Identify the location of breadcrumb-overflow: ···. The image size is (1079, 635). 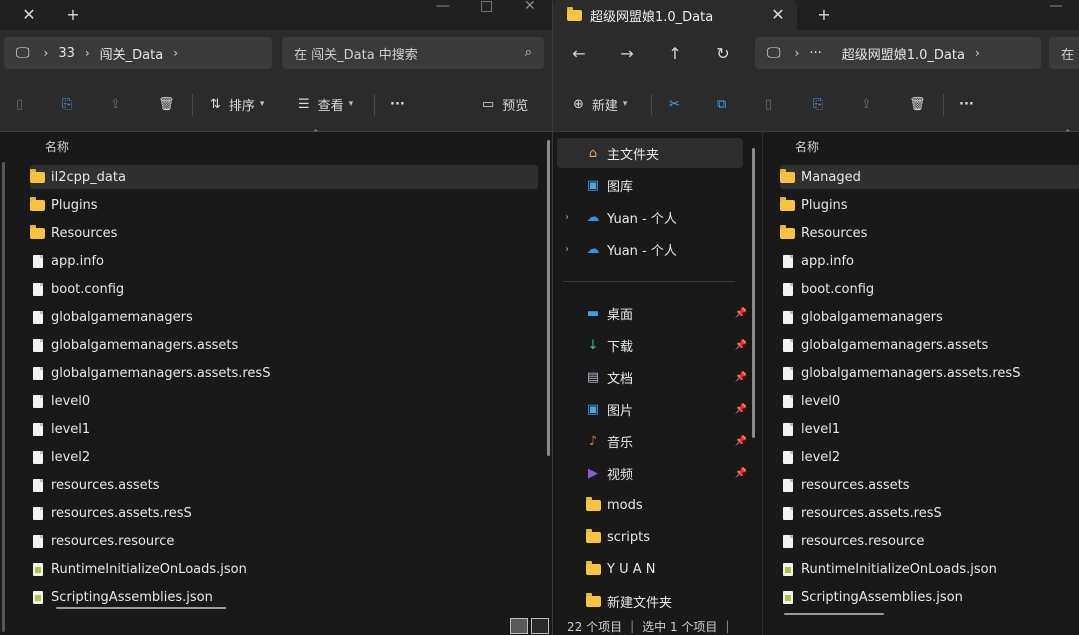
(815, 53).